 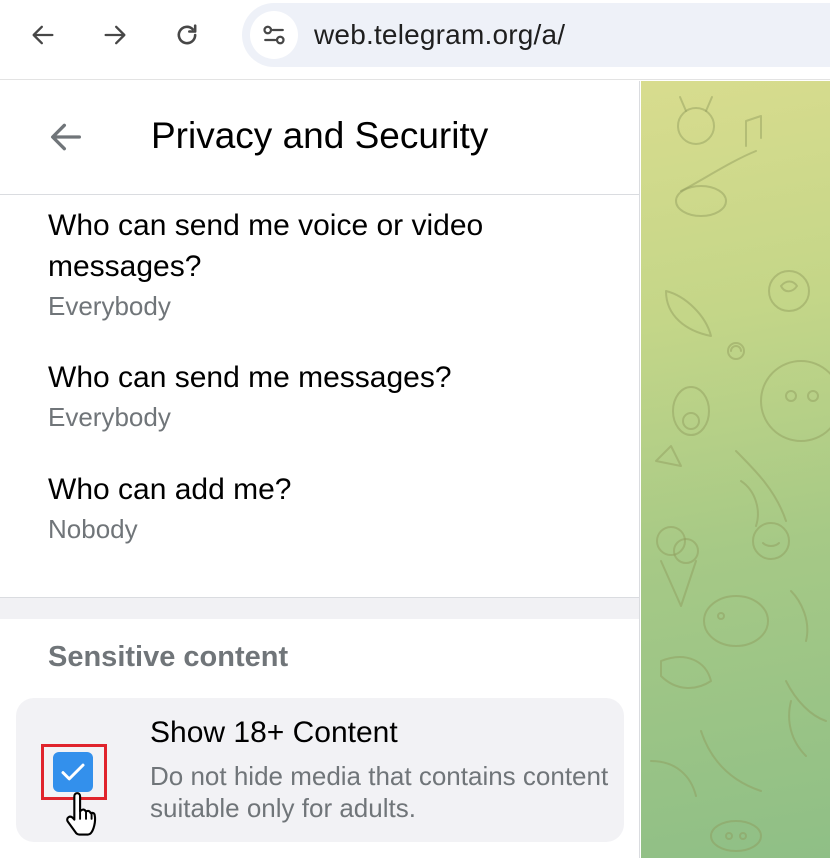 What do you see at coordinates (266, 246) in the screenshot?
I see `setting-label: Who can send me voice or video messages?` at bounding box center [266, 246].